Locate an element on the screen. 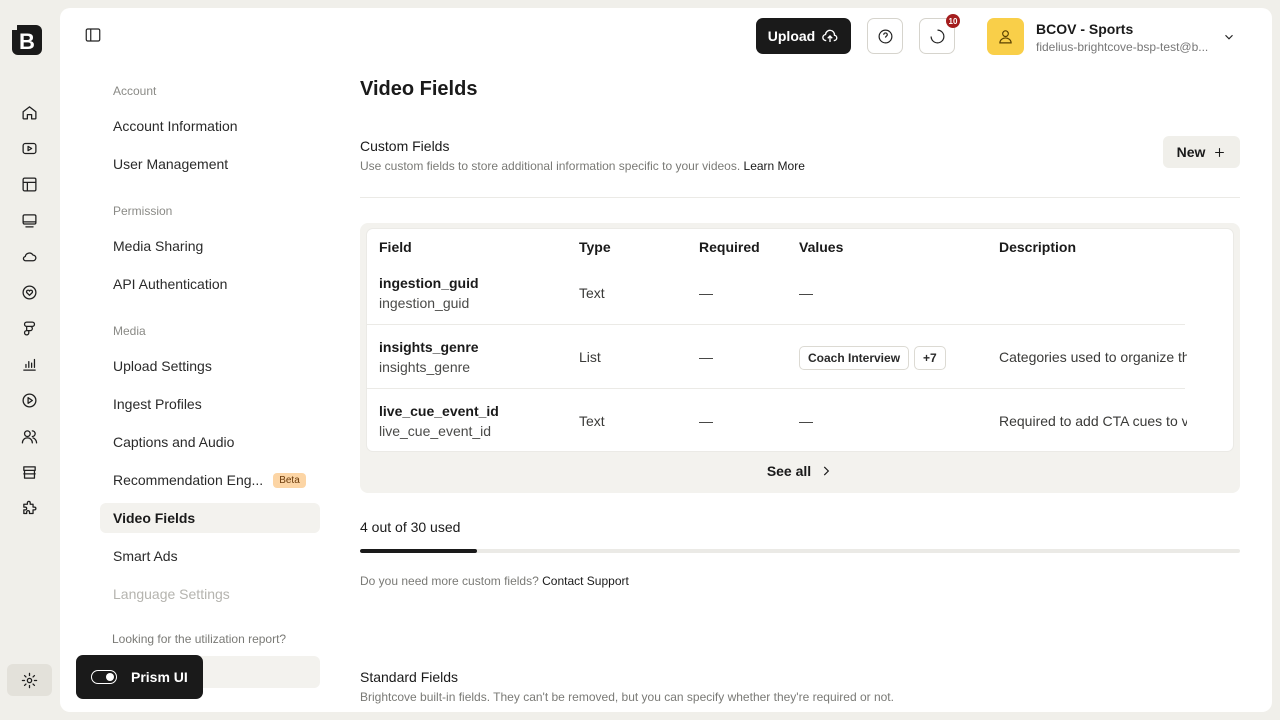 This screenshot has height=720, width=1280. column-header-required: Required is located at coordinates (729, 247).